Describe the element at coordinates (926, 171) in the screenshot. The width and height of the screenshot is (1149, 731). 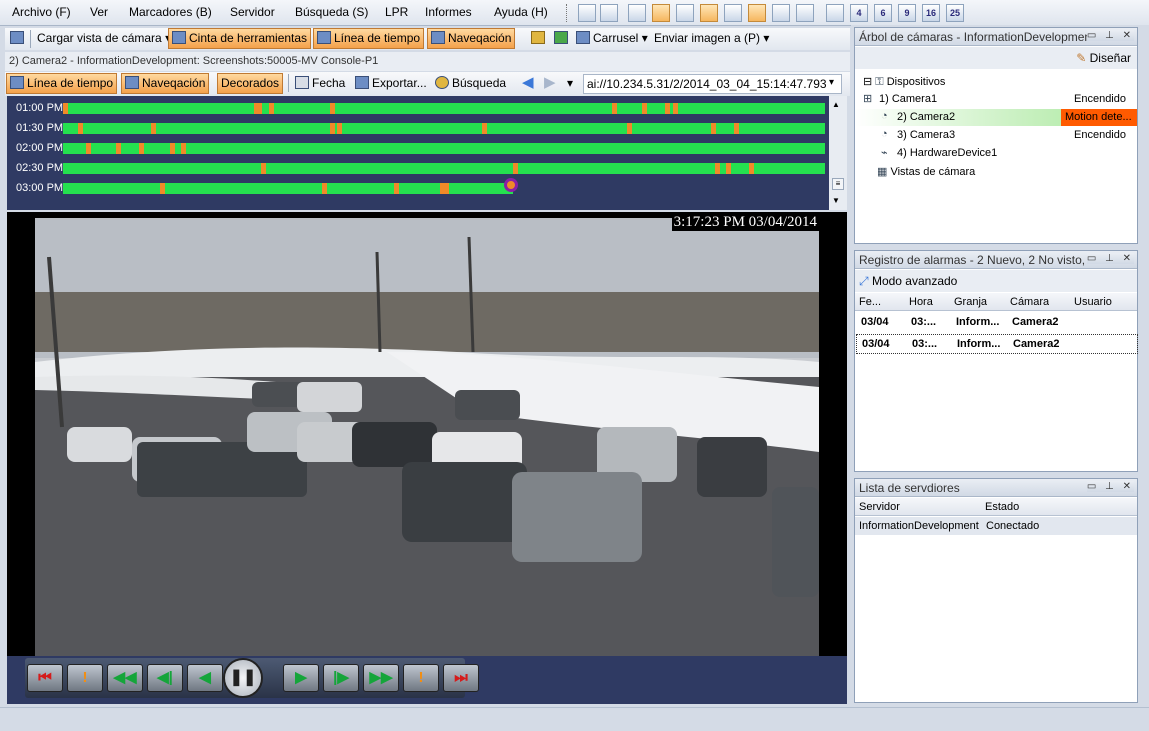
I see `camera-views-node: ▦ Vistas de cámara` at that location.